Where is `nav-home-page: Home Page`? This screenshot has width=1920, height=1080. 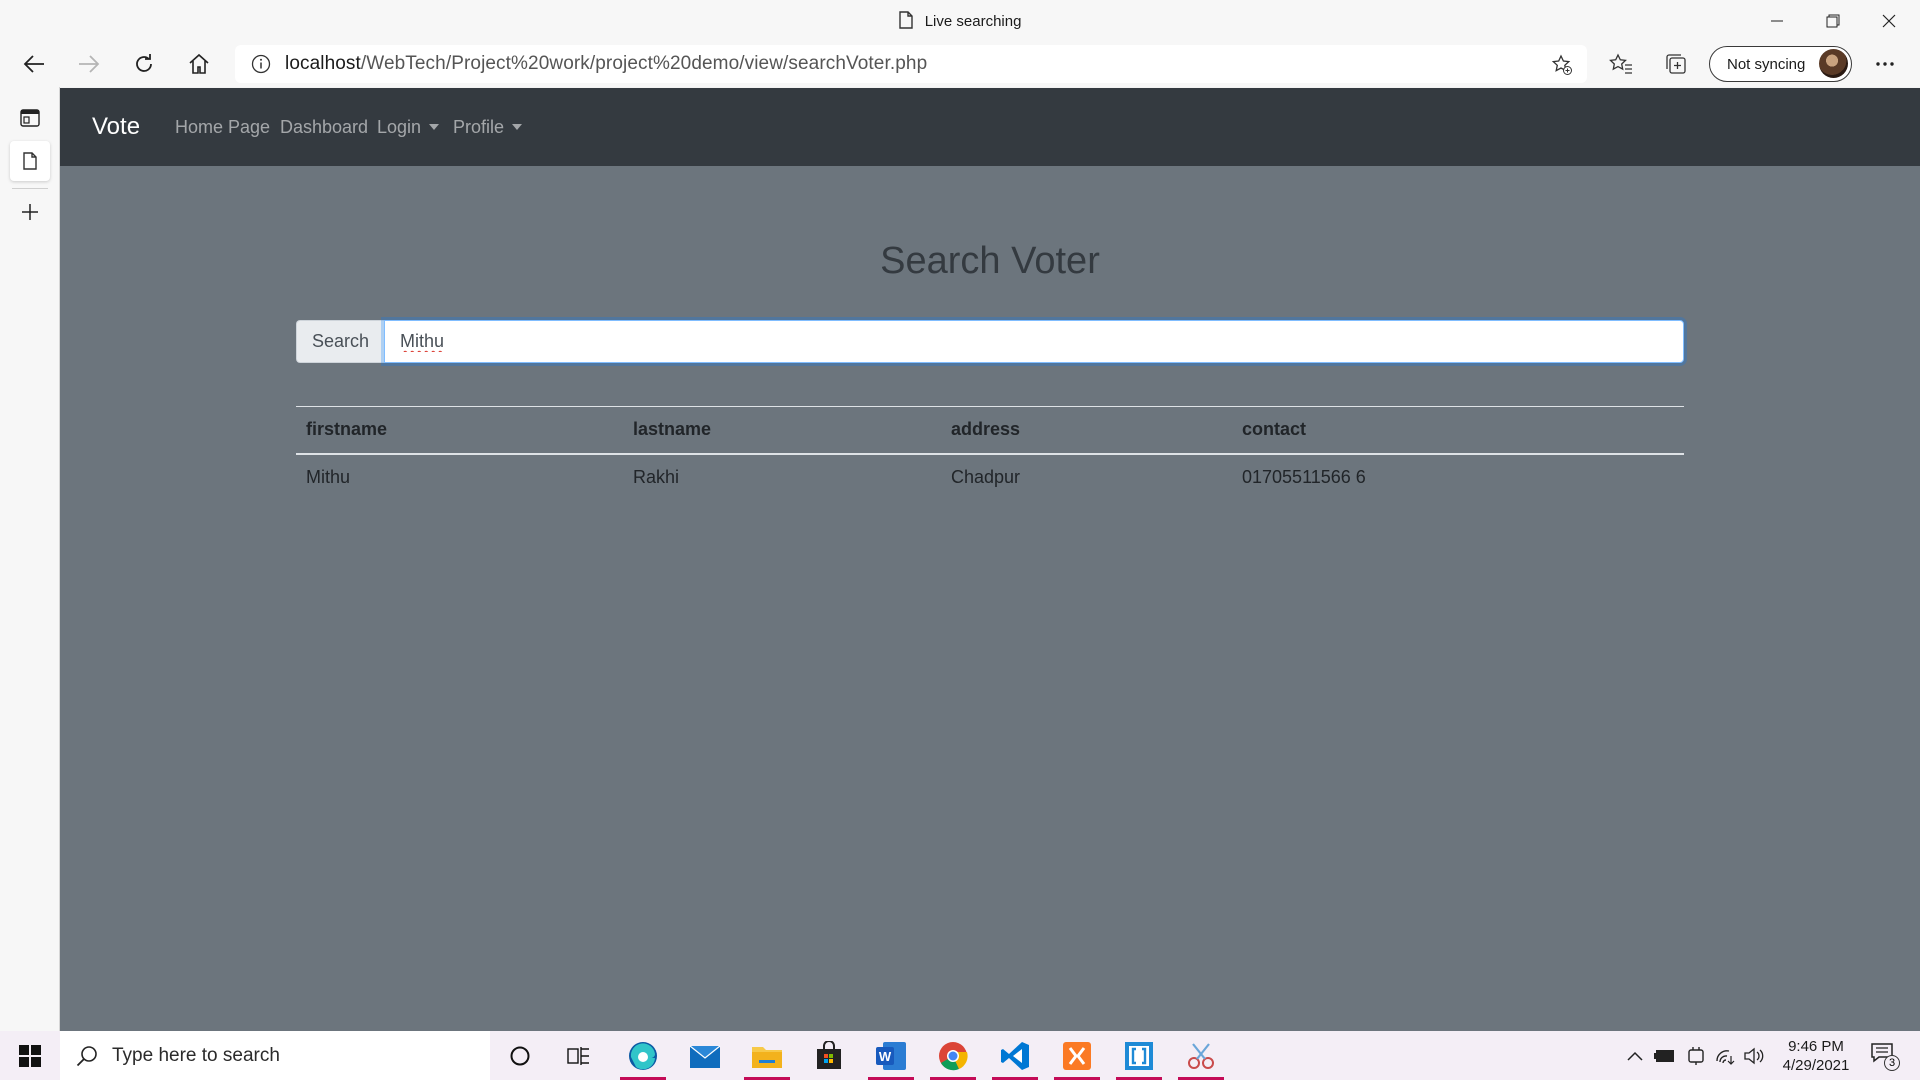 nav-home-page: Home Page is located at coordinates (222, 127).